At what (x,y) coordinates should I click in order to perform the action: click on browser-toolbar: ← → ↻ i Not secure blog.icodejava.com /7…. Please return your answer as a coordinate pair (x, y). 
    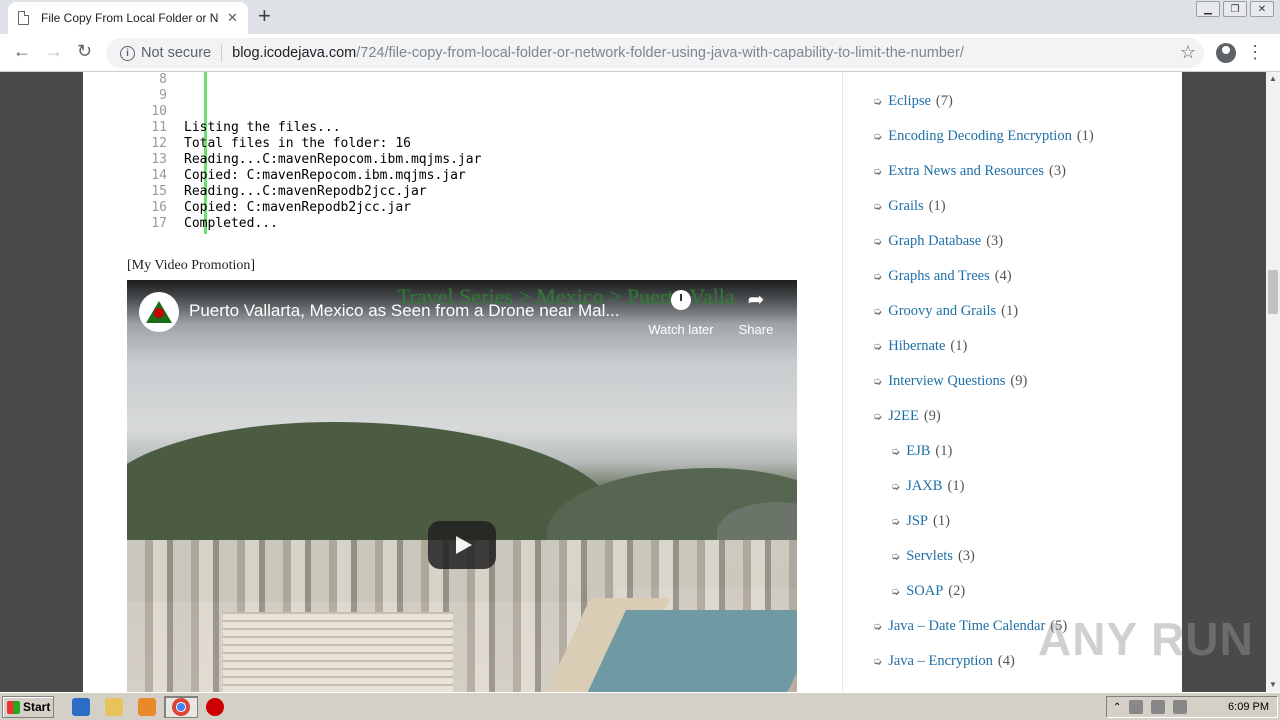
    Looking at the image, I should click on (640, 53).